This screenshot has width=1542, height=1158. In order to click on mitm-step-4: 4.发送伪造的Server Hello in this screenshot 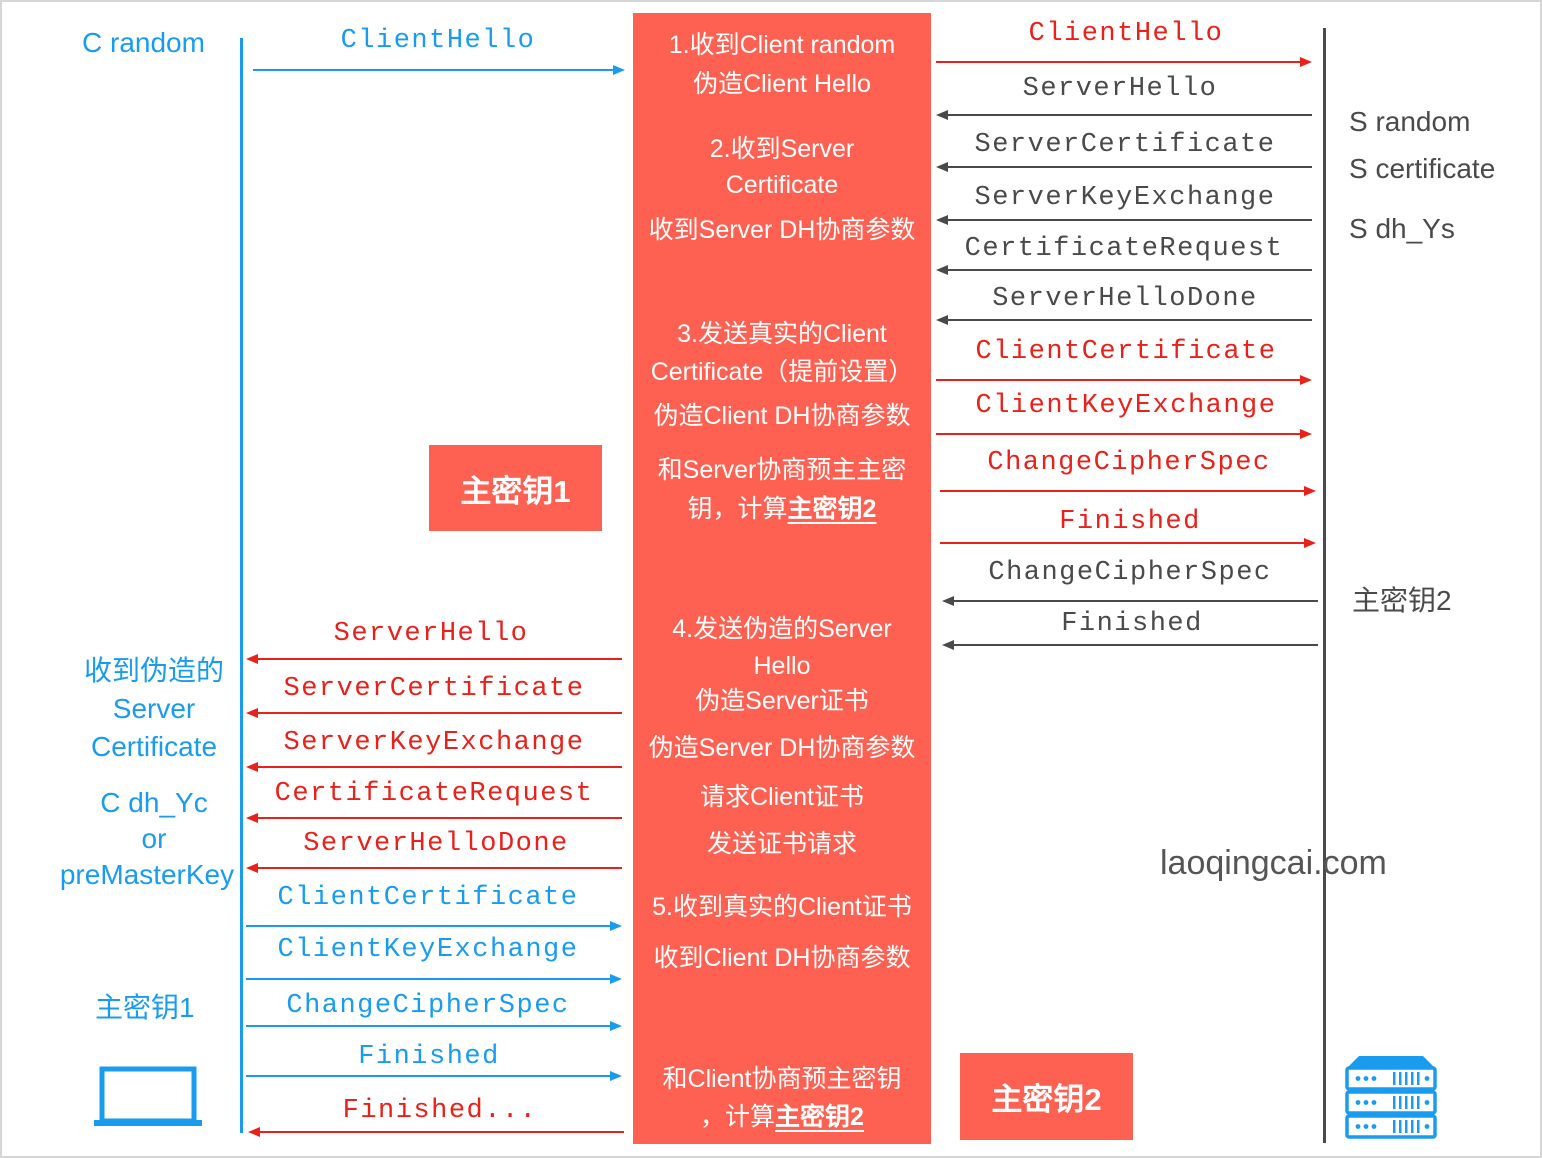, I will do `click(782, 647)`.